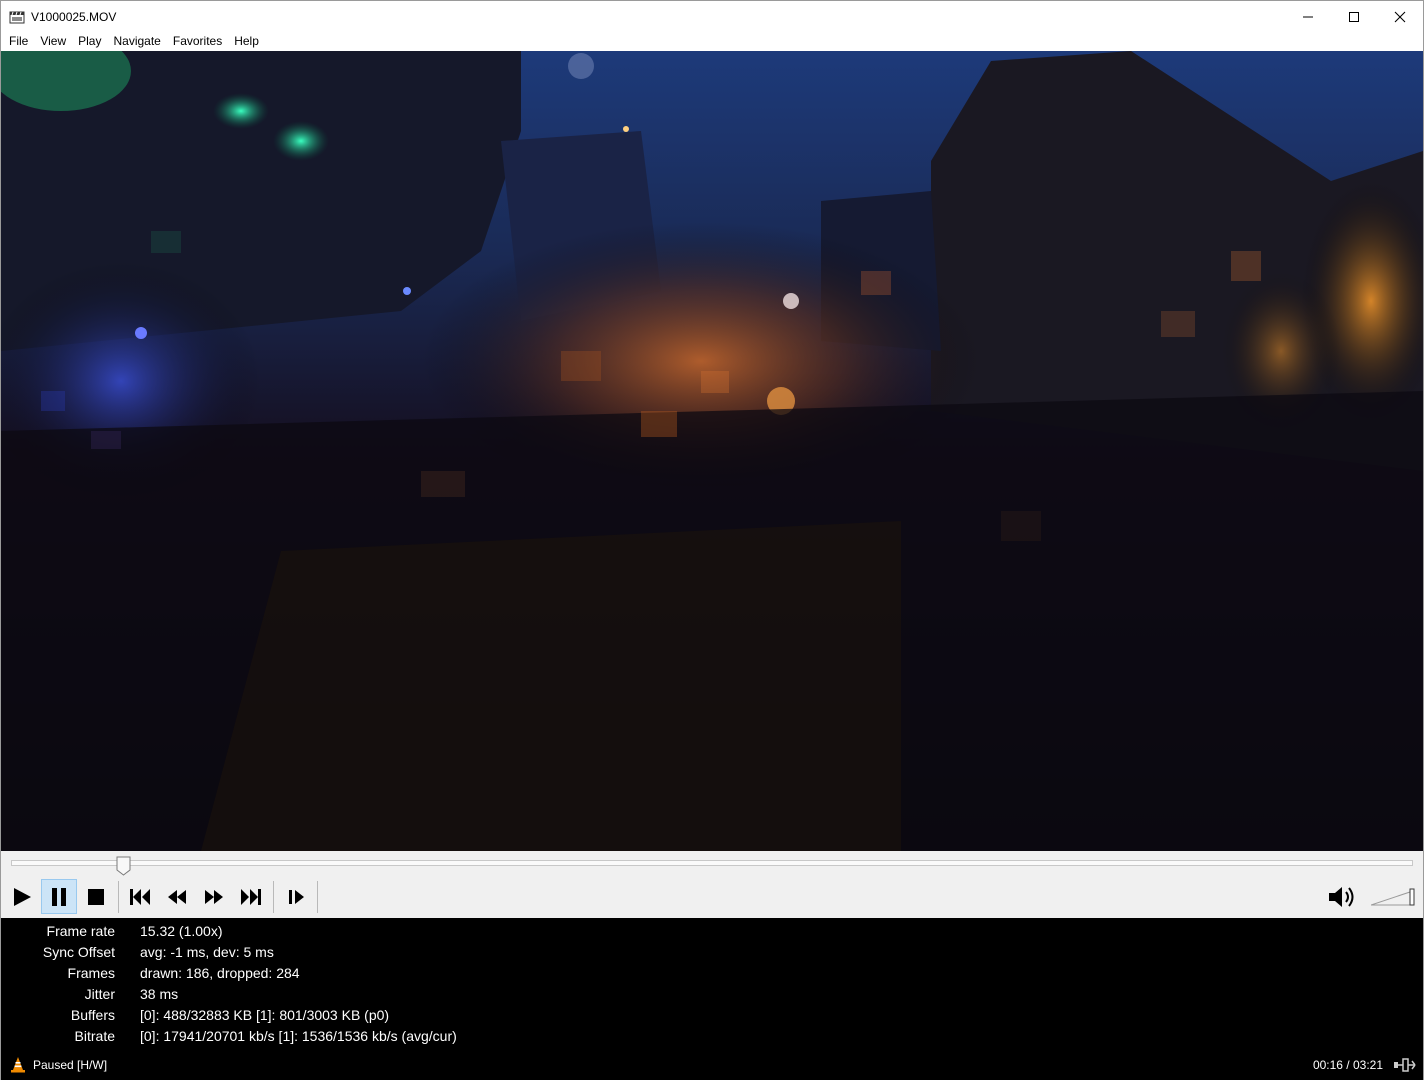 This screenshot has height=1080, width=1424. I want to click on rewind-button, so click(177, 896).